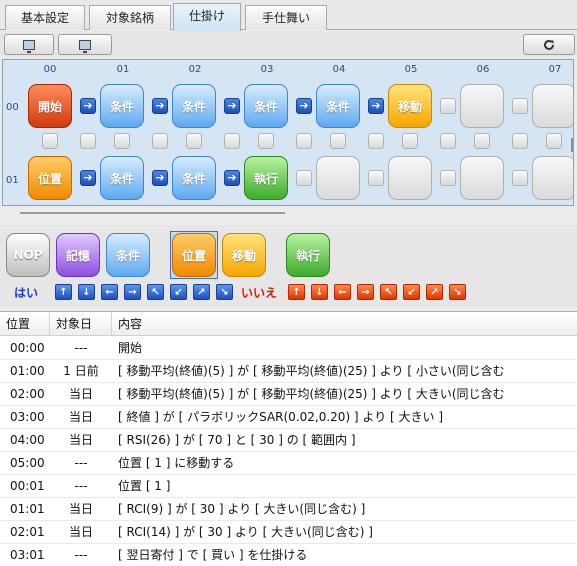 The image size is (577, 566). Describe the element at coordinates (308, 255) in the screenshot. I see `palette-execute-button: 執行` at that location.